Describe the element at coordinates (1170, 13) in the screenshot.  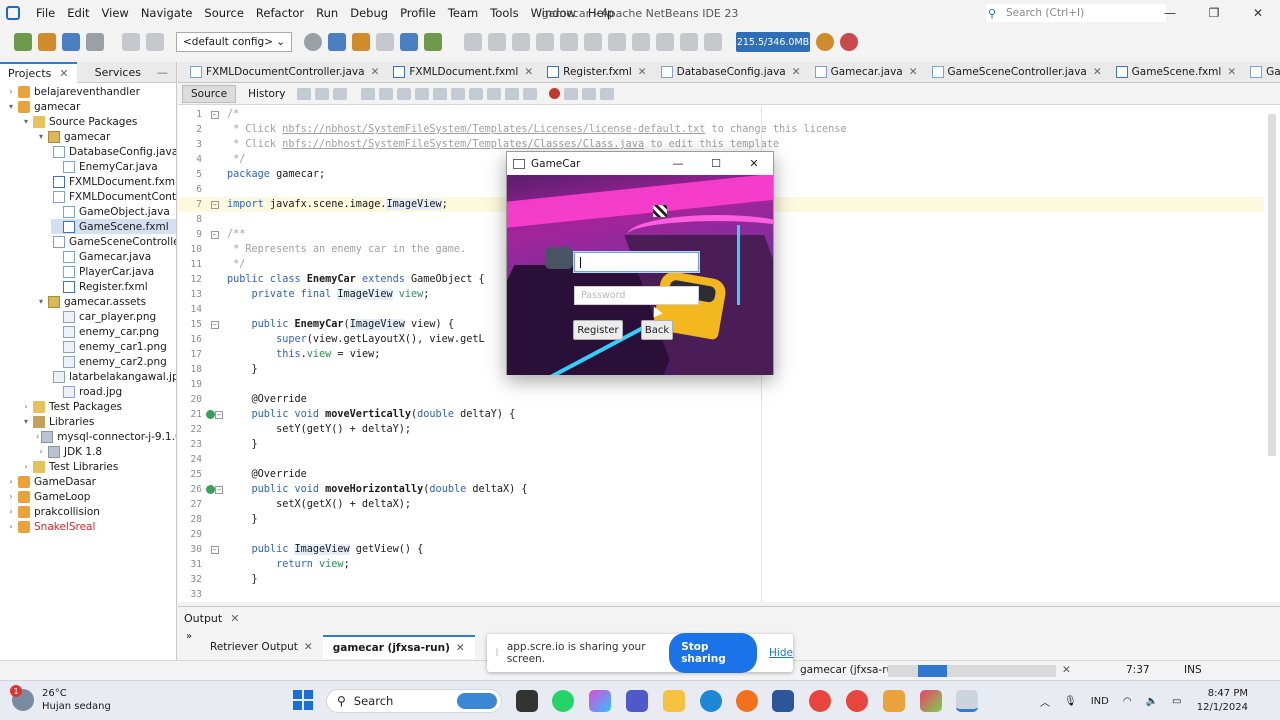
I see `minimize-button: —` at that location.